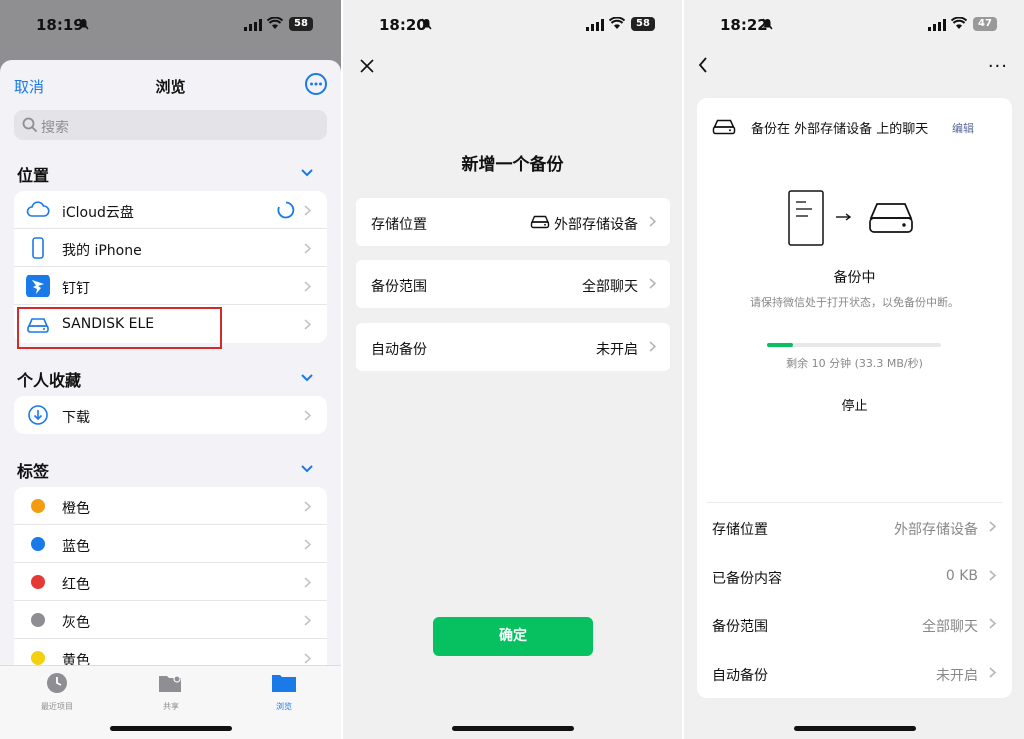 Image resolution: width=1024 pixels, height=739 pixels. Describe the element at coordinates (76, 509) in the screenshot. I see `tag-label: 橙色` at that location.